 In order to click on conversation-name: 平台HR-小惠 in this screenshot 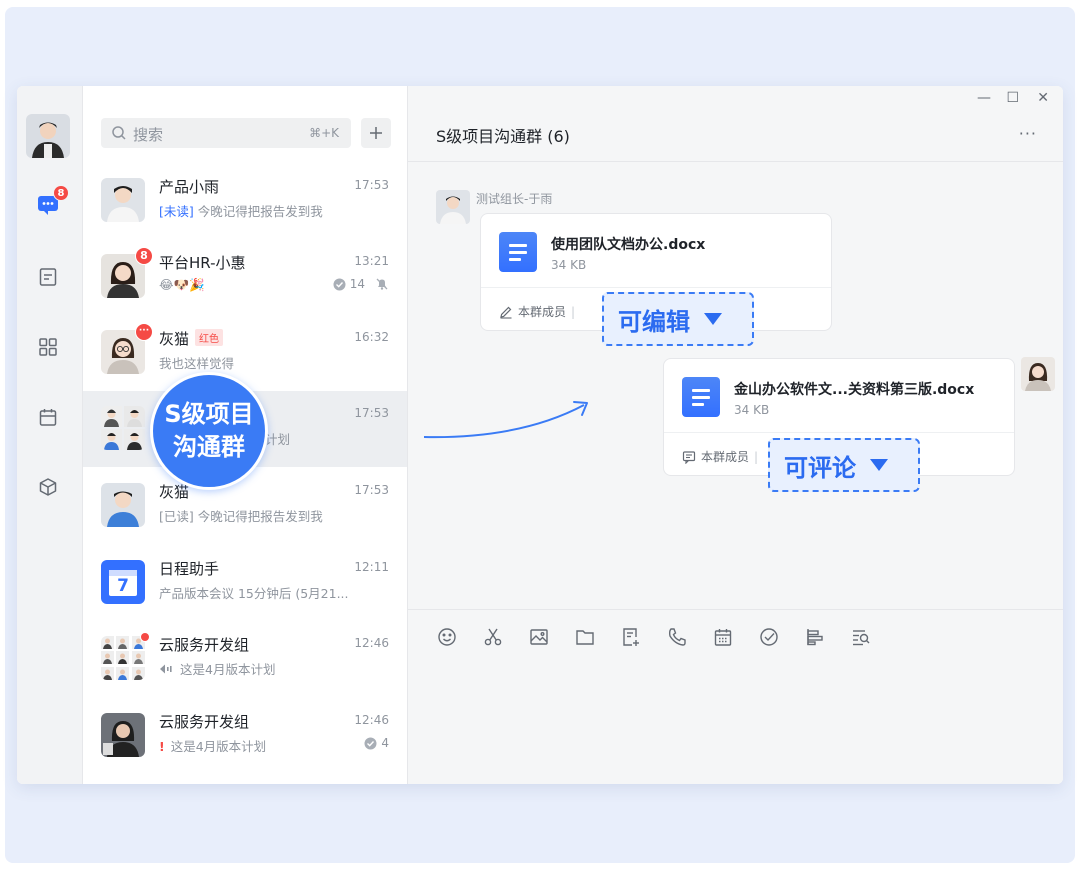, I will do `click(202, 263)`.